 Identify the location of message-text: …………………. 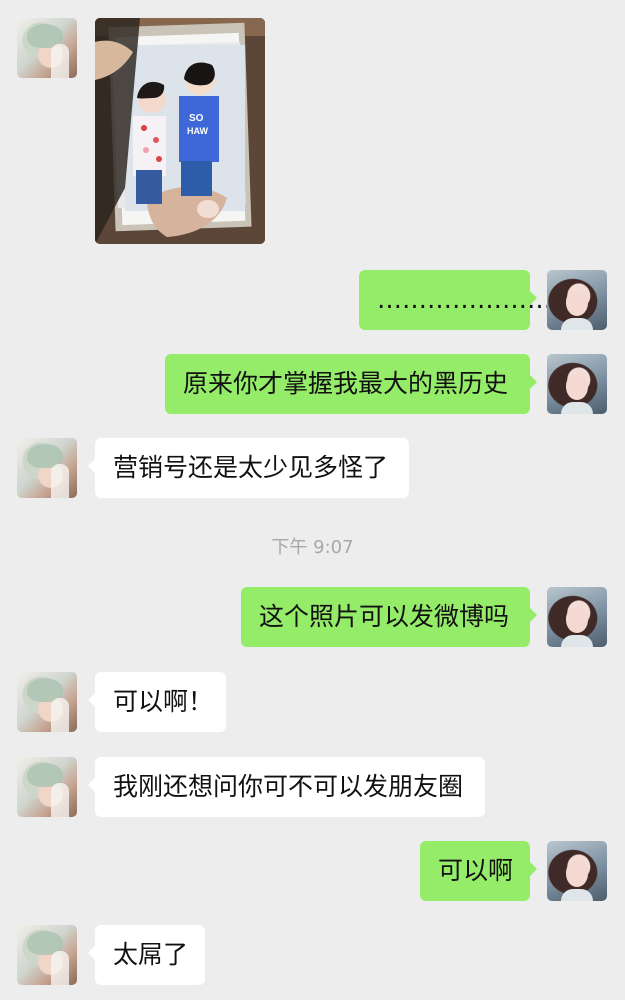
(464, 299).